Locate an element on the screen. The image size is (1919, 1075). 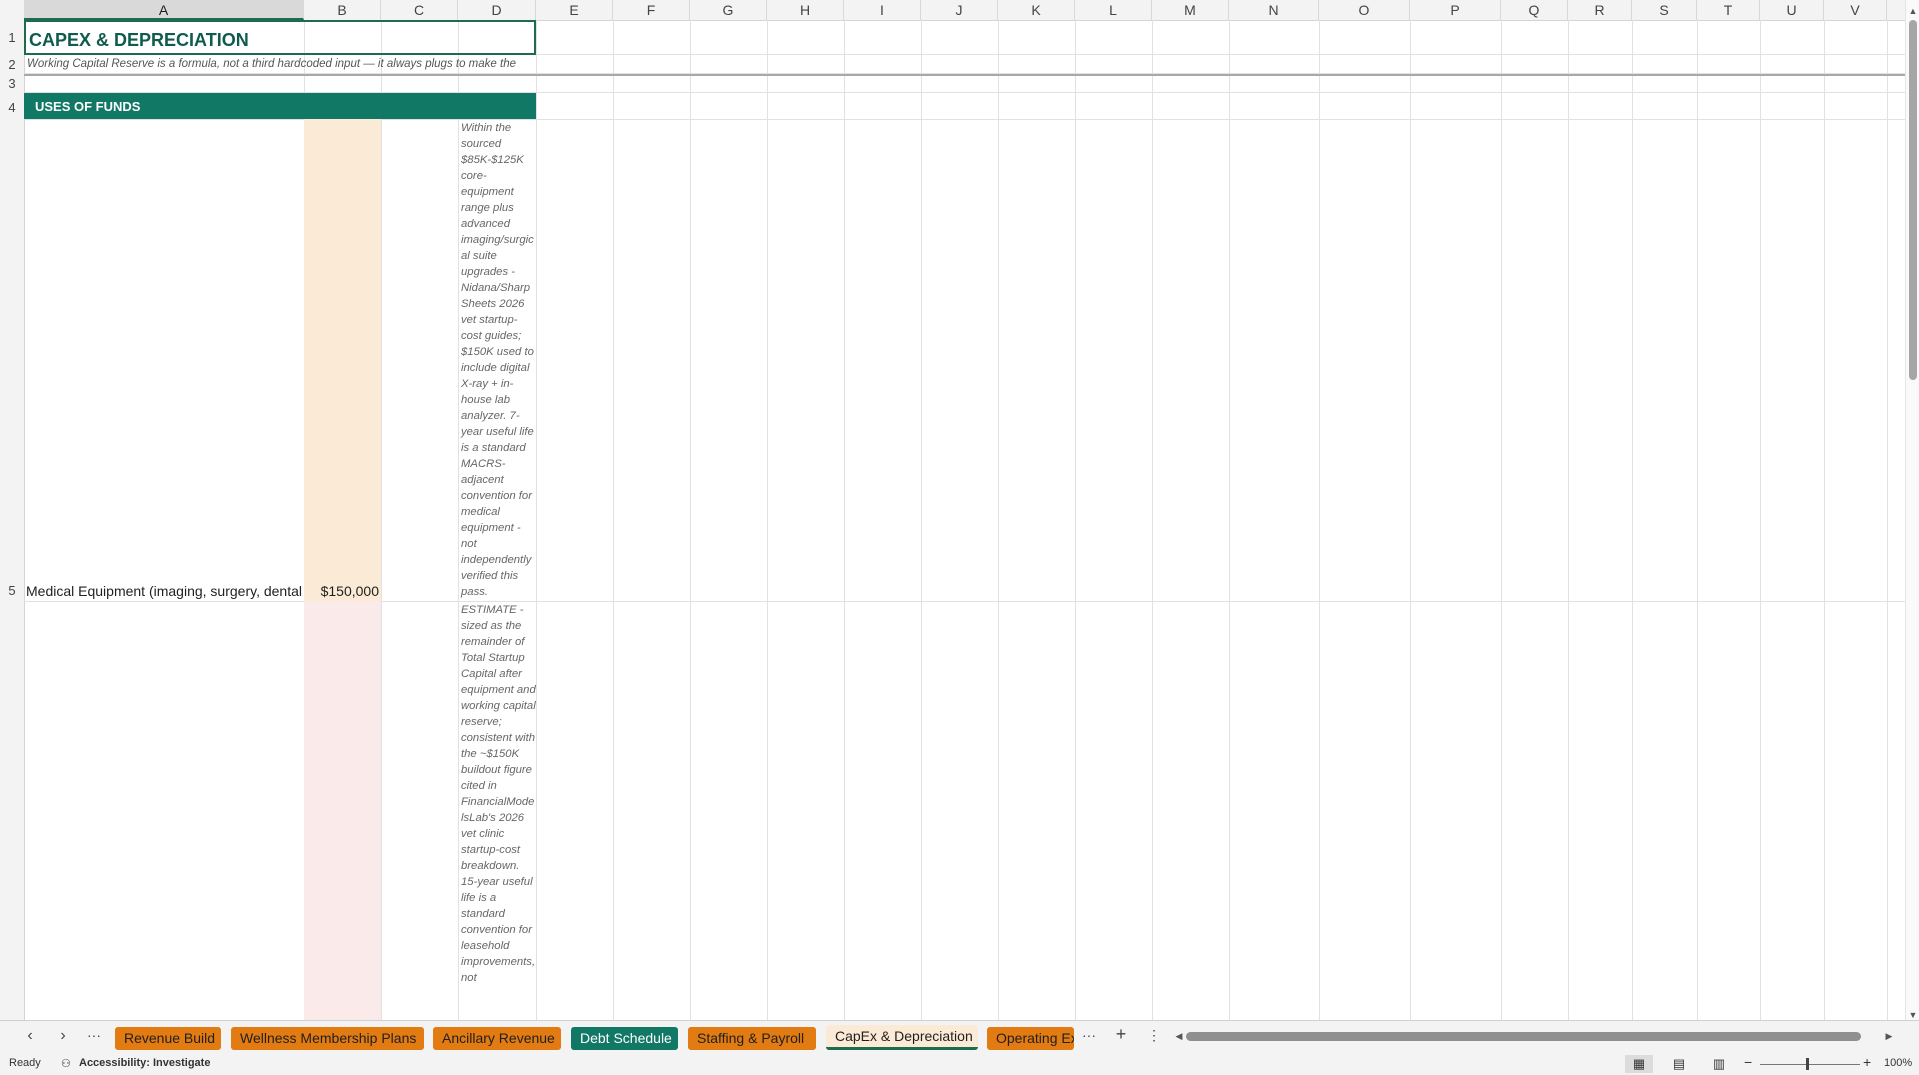
column-header-v: V is located at coordinates (1855, 10).